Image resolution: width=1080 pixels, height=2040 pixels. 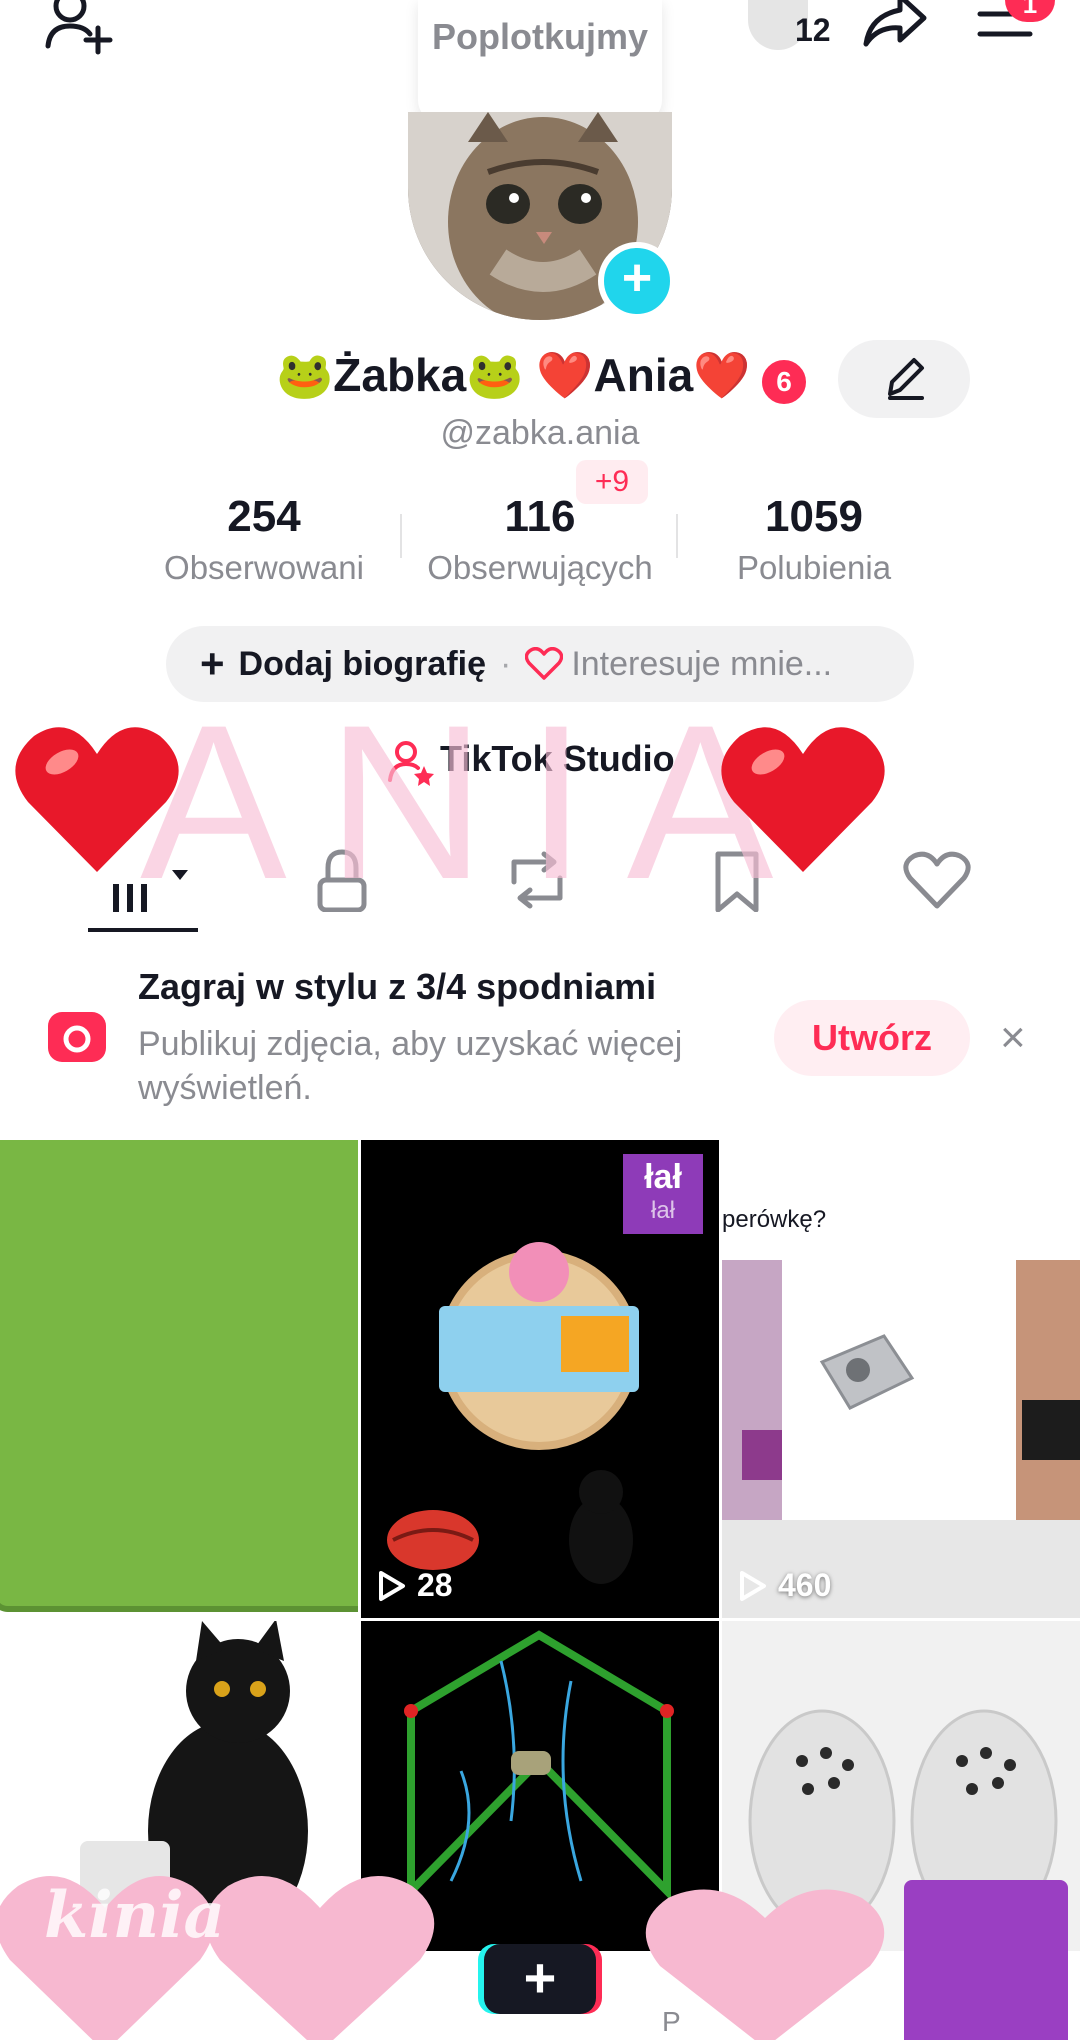 I want to click on following-count: 254, so click(x=264, y=516).